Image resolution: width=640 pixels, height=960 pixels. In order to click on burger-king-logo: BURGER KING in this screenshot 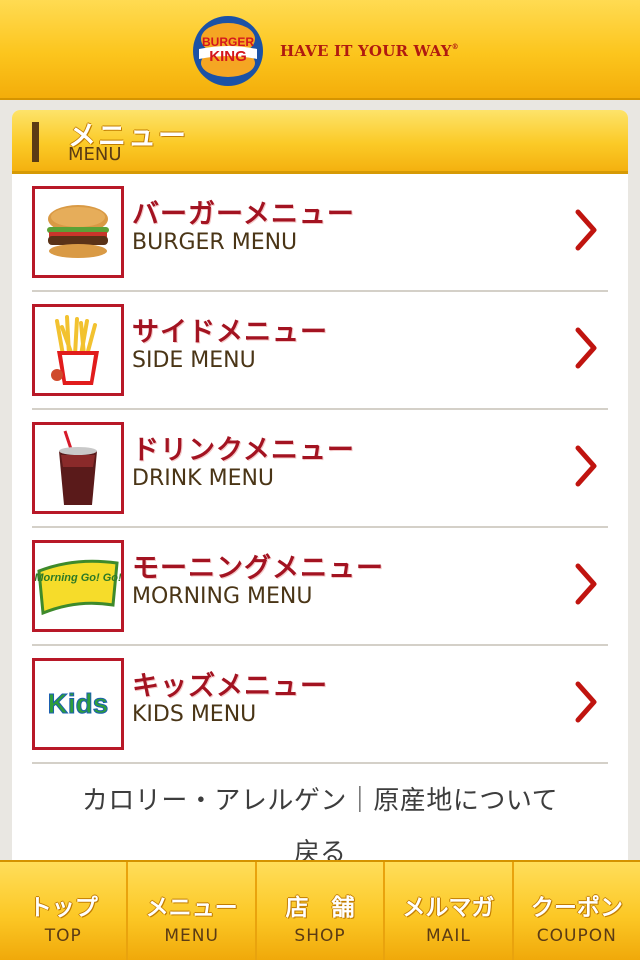, I will do `click(228, 51)`.